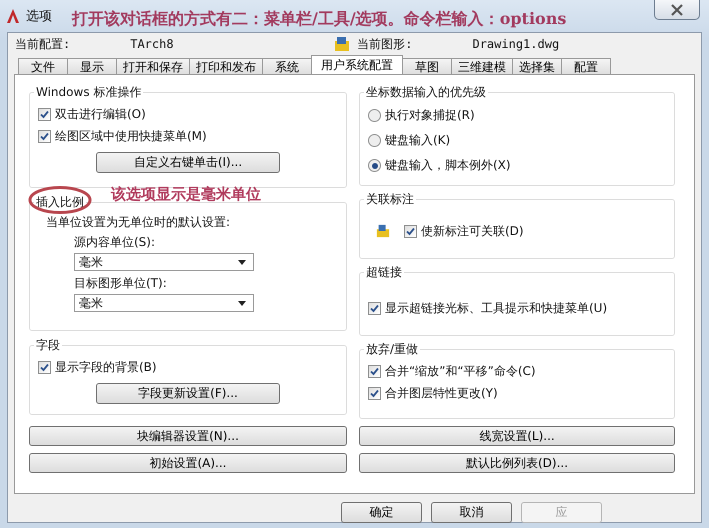 This screenshot has height=528, width=709. Describe the element at coordinates (319, 19) in the screenshot. I see `annotation-text: 打开该对话框的方式有二：菜单栏/工具/选项。命令栏输入：options` at that location.